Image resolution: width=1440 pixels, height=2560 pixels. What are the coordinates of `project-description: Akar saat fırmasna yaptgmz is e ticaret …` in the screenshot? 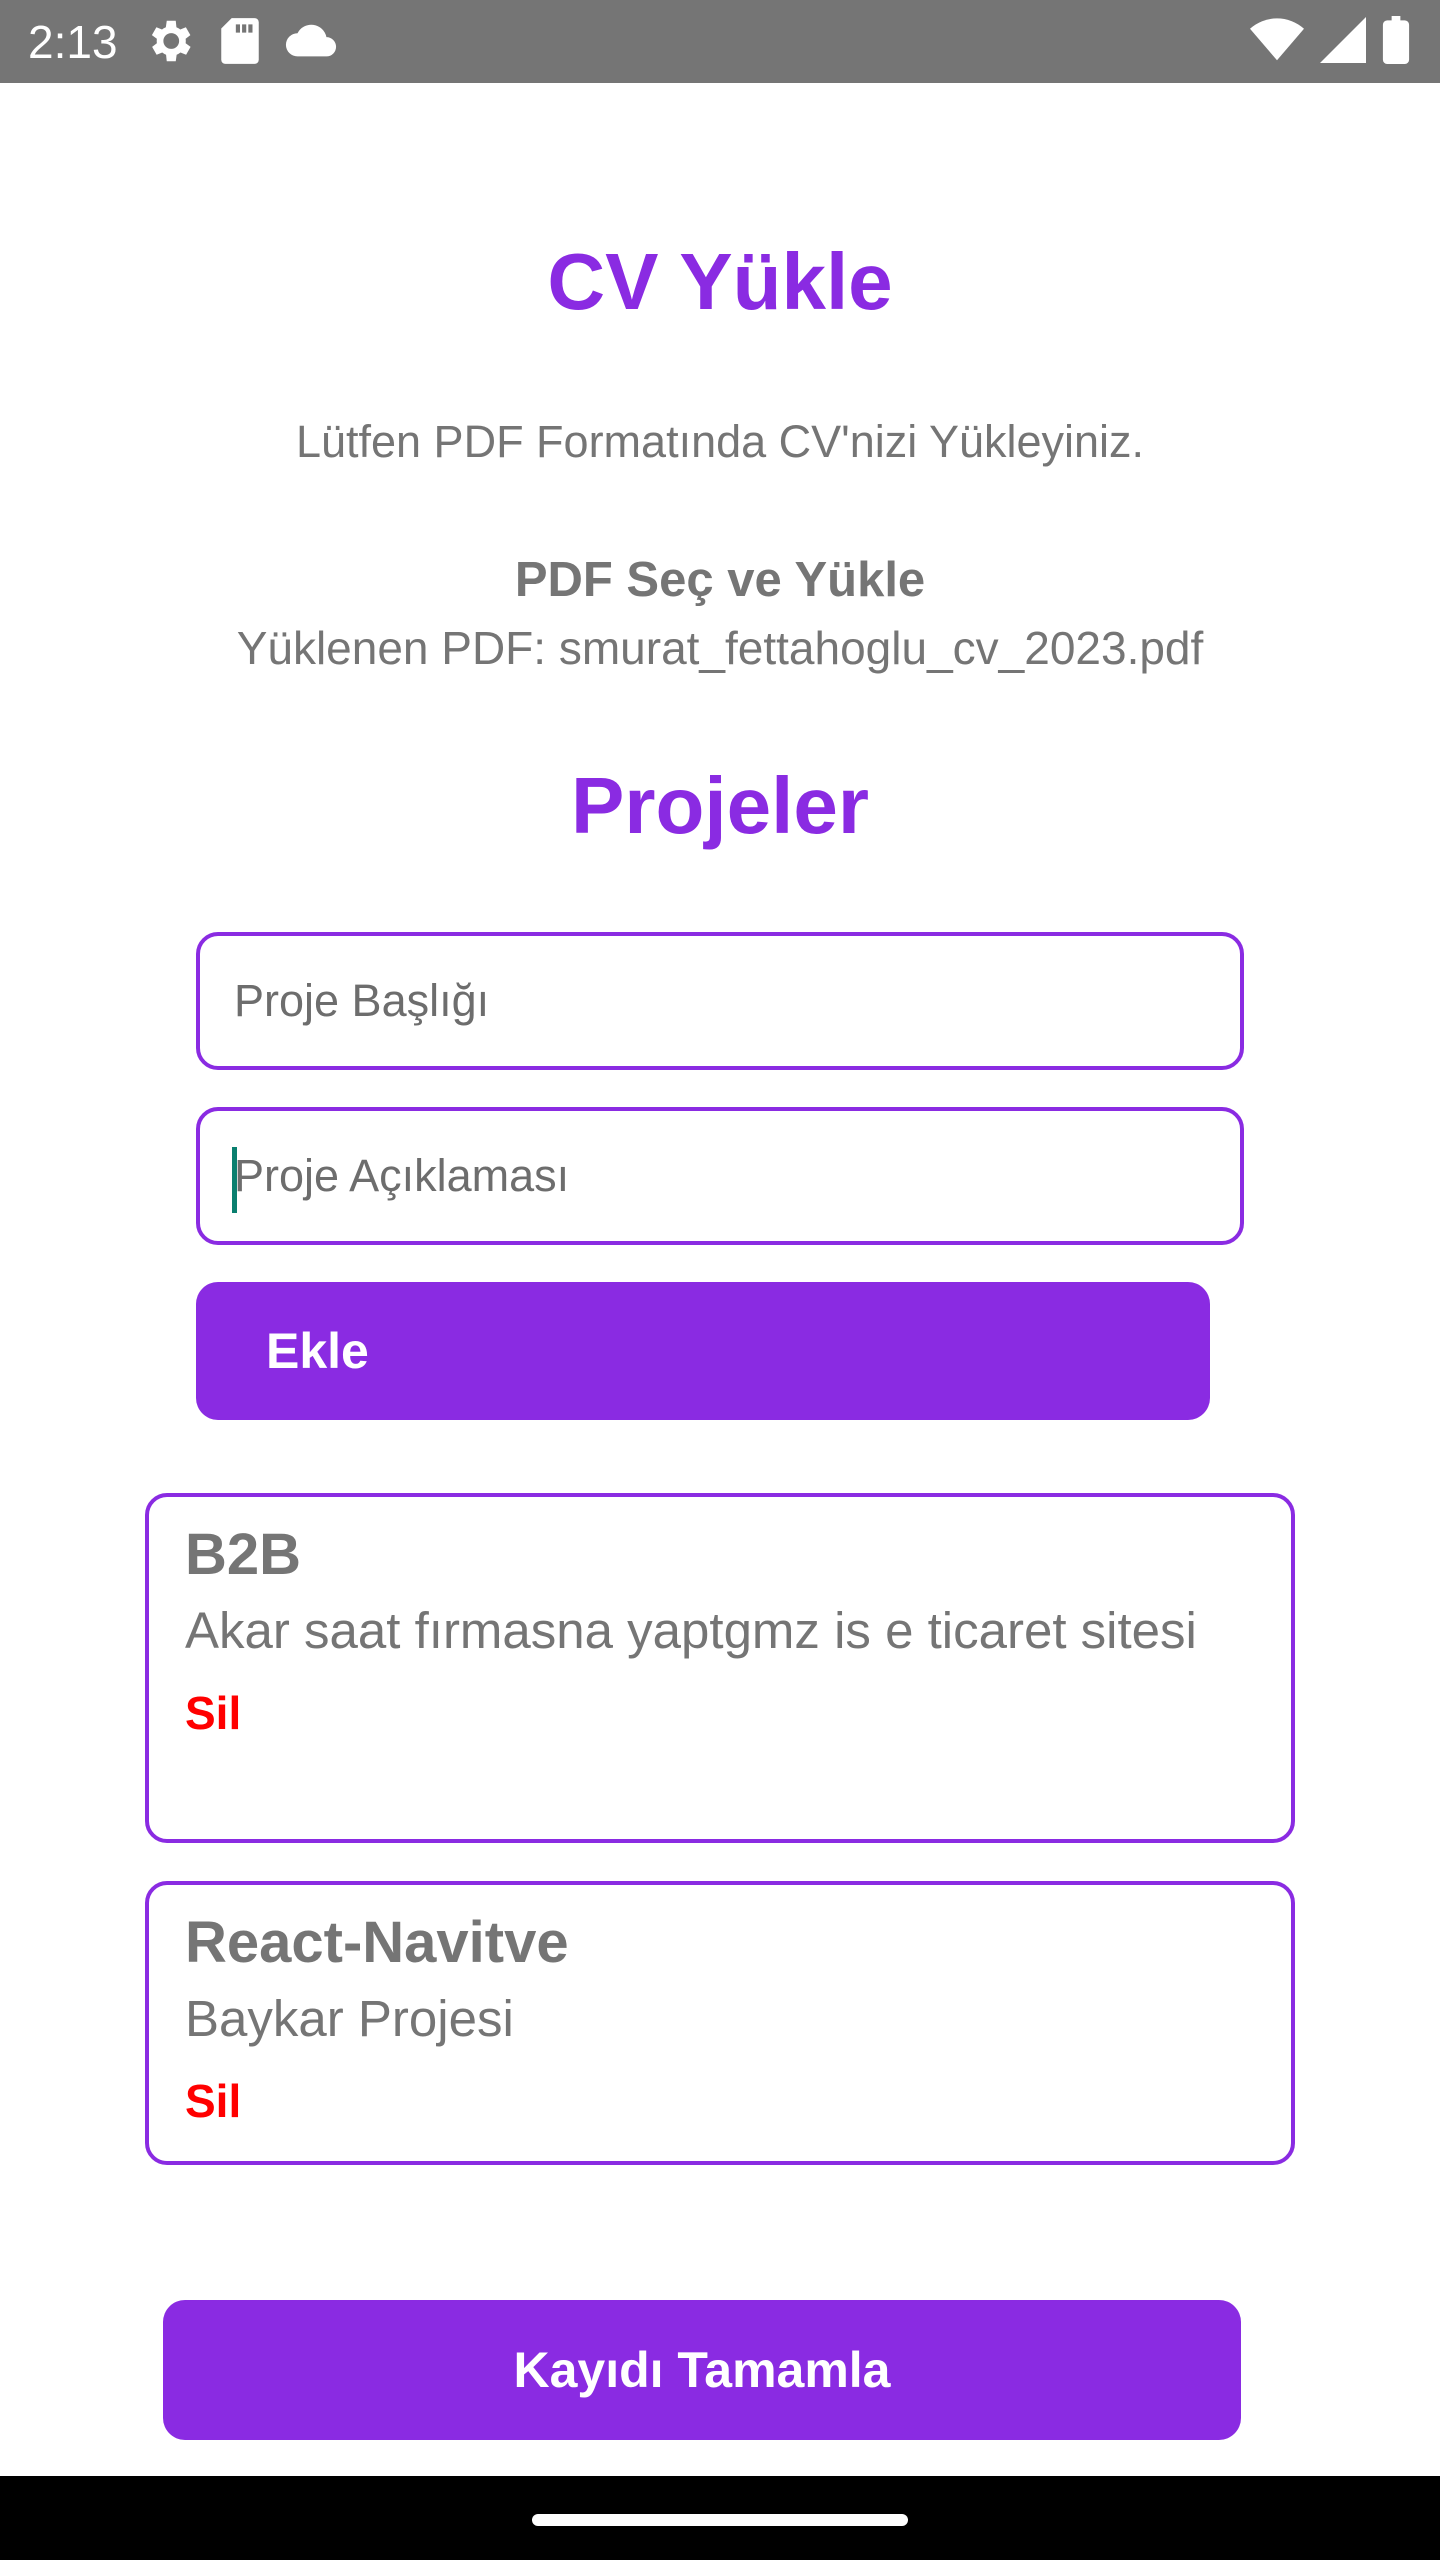 It's located at (691, 1630).